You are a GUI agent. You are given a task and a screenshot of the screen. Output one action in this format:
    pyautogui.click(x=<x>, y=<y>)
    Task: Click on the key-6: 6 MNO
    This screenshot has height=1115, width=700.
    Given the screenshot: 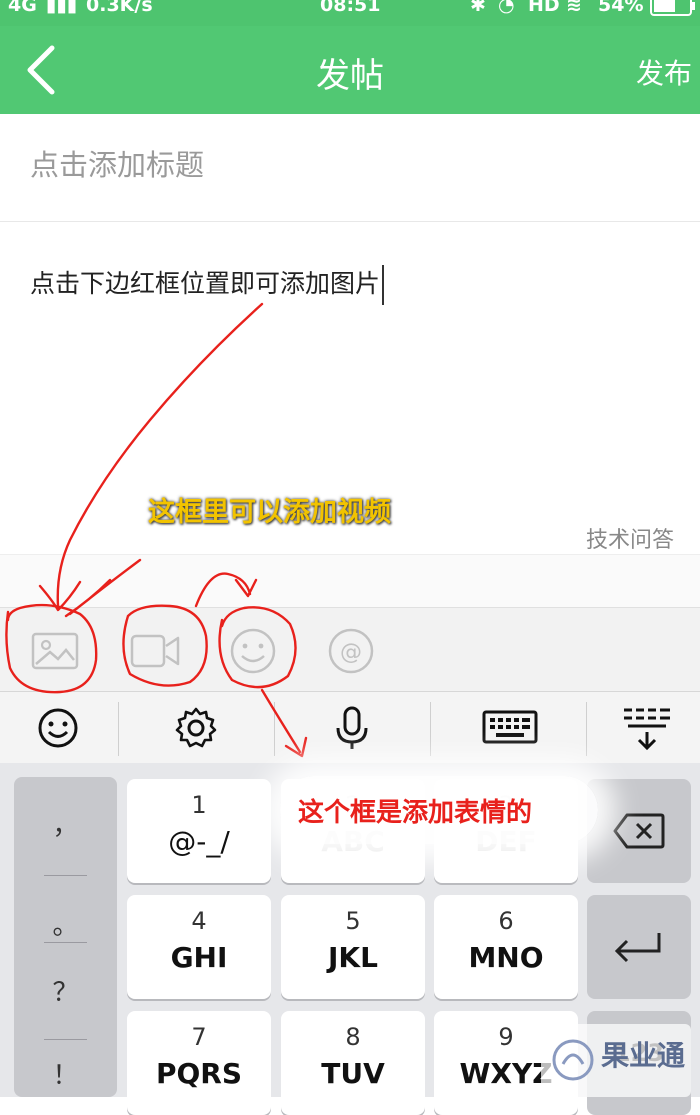 What is the action you would take?
    pyautogui.click(x=506, y=947)
    